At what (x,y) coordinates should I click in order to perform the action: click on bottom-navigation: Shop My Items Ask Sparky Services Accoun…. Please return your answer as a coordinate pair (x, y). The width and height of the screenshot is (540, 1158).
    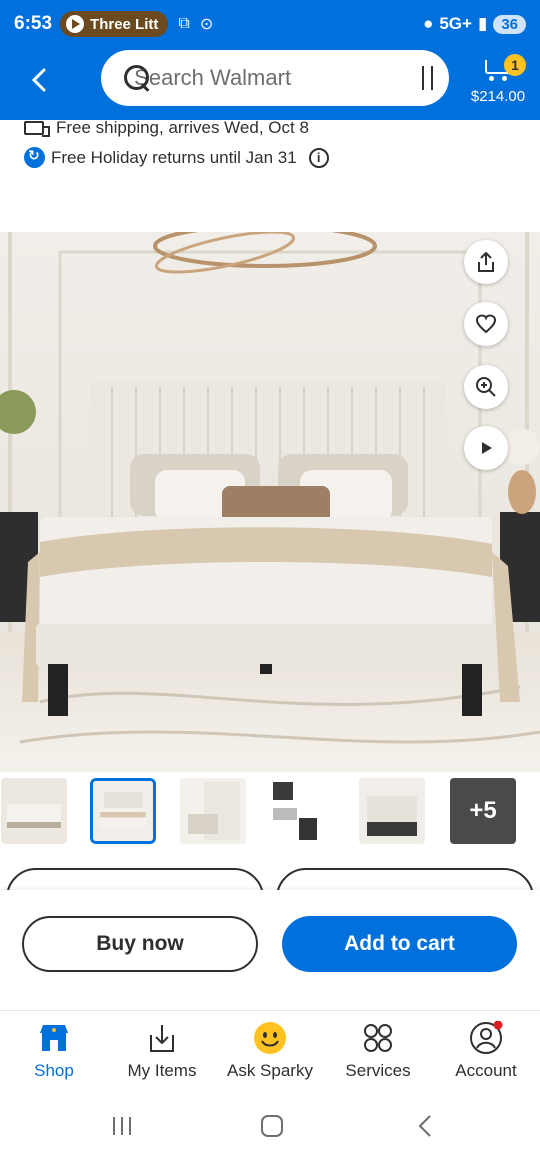
    Looking at the image, I should click on (270, 1054).